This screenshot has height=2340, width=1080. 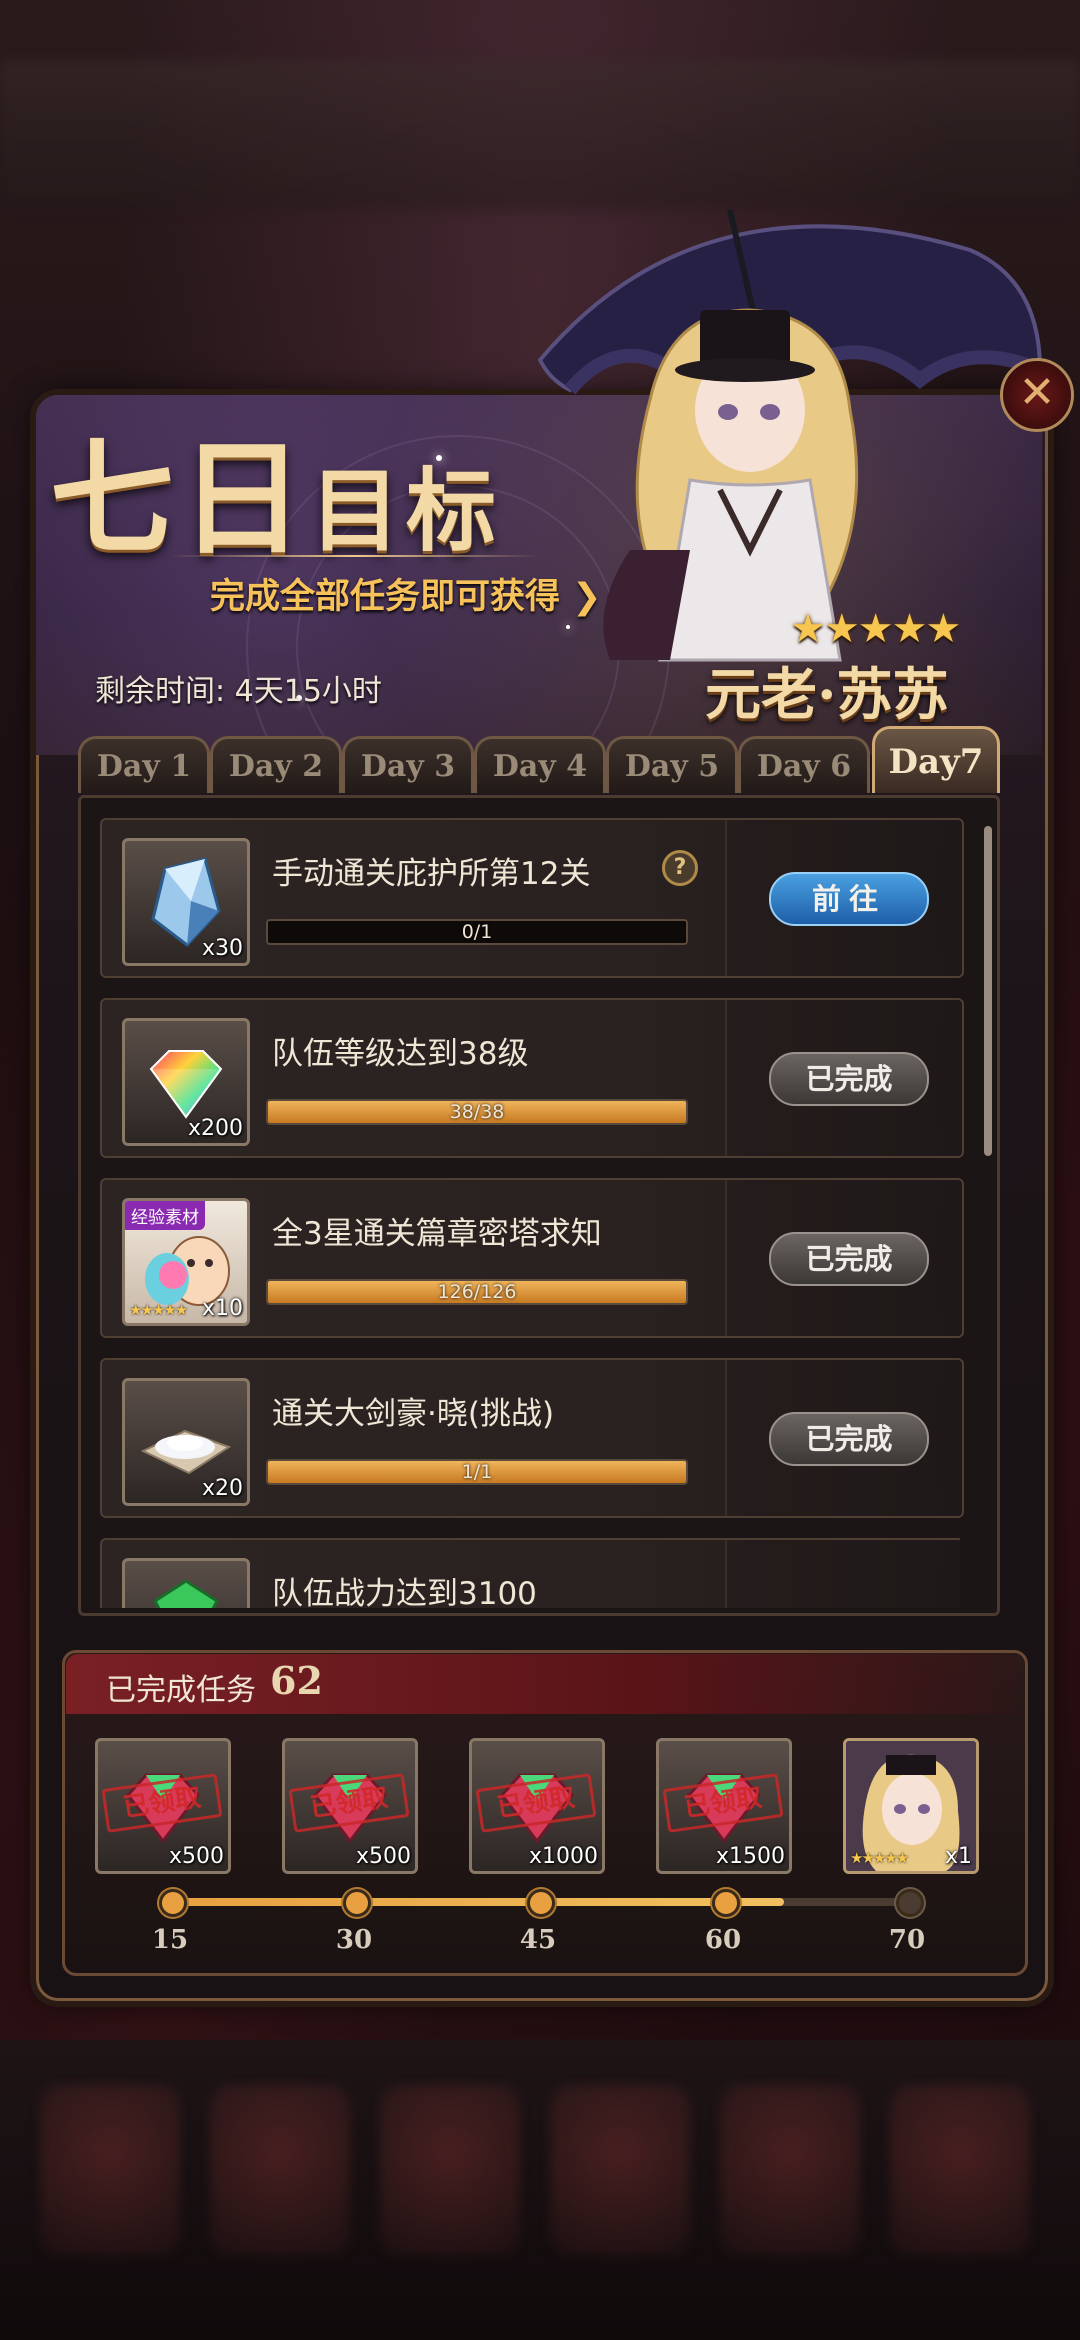 I want to click on task-row: x20 通关大剑豪·晓(挑战) 1/1 已完成, so click(x=532, y=1438).